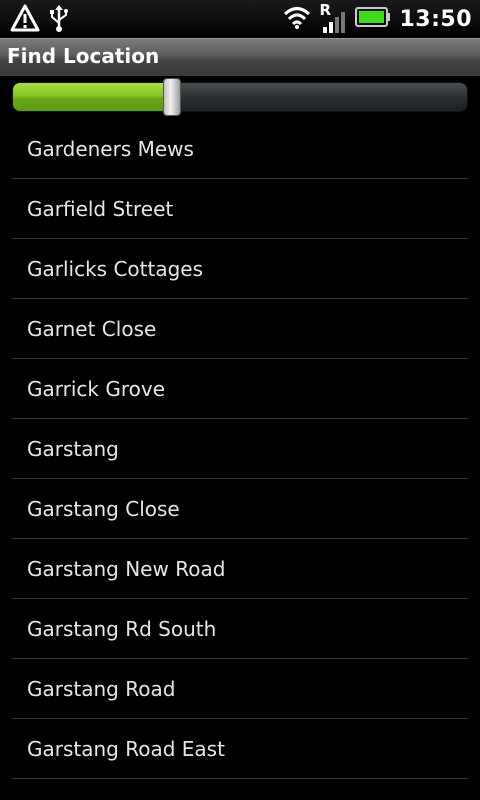 This screenshot has width=480, height=800. What do you see at coordinates (101, 688) in the screenshot?
I see `list-item-label: Garstang Road` at bounding box center [101, 688].